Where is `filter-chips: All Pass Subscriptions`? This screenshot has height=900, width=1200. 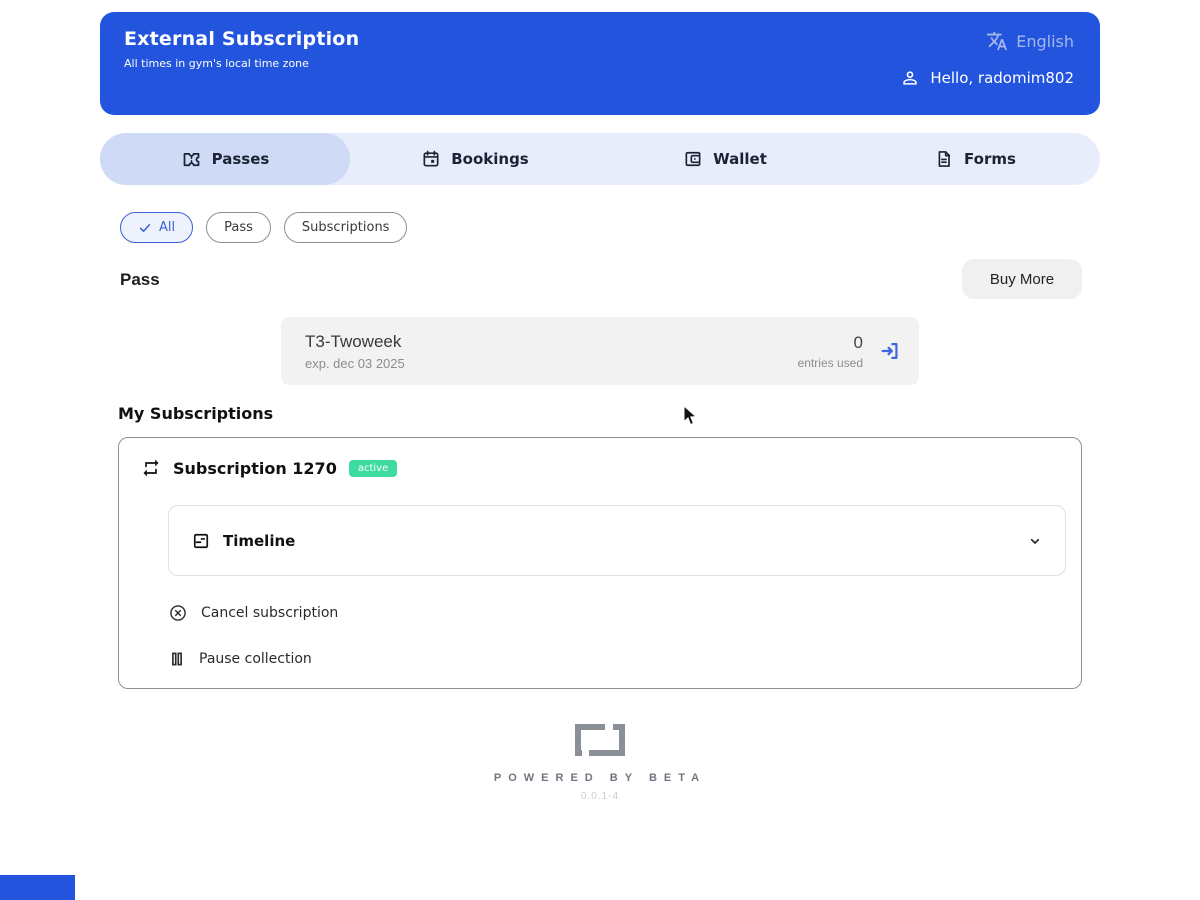
filter-chips: All Pass Subscriptions is located at coordinates (264, 227).